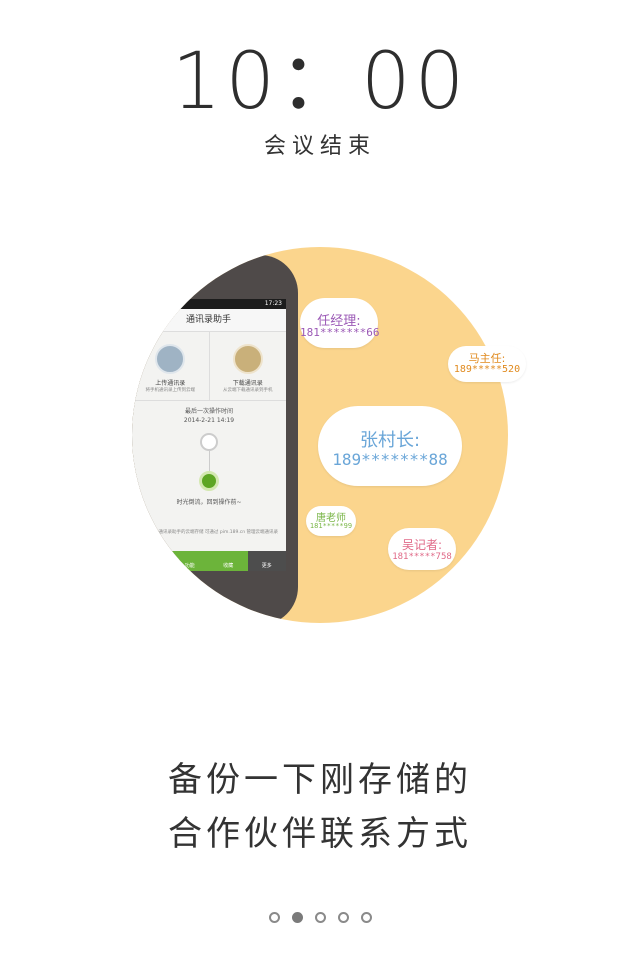 This screenshot has height=960, width=640. Describe the element at coordinates (266, 561) in the screenshot. I see `tab-more: 更多` at that location.